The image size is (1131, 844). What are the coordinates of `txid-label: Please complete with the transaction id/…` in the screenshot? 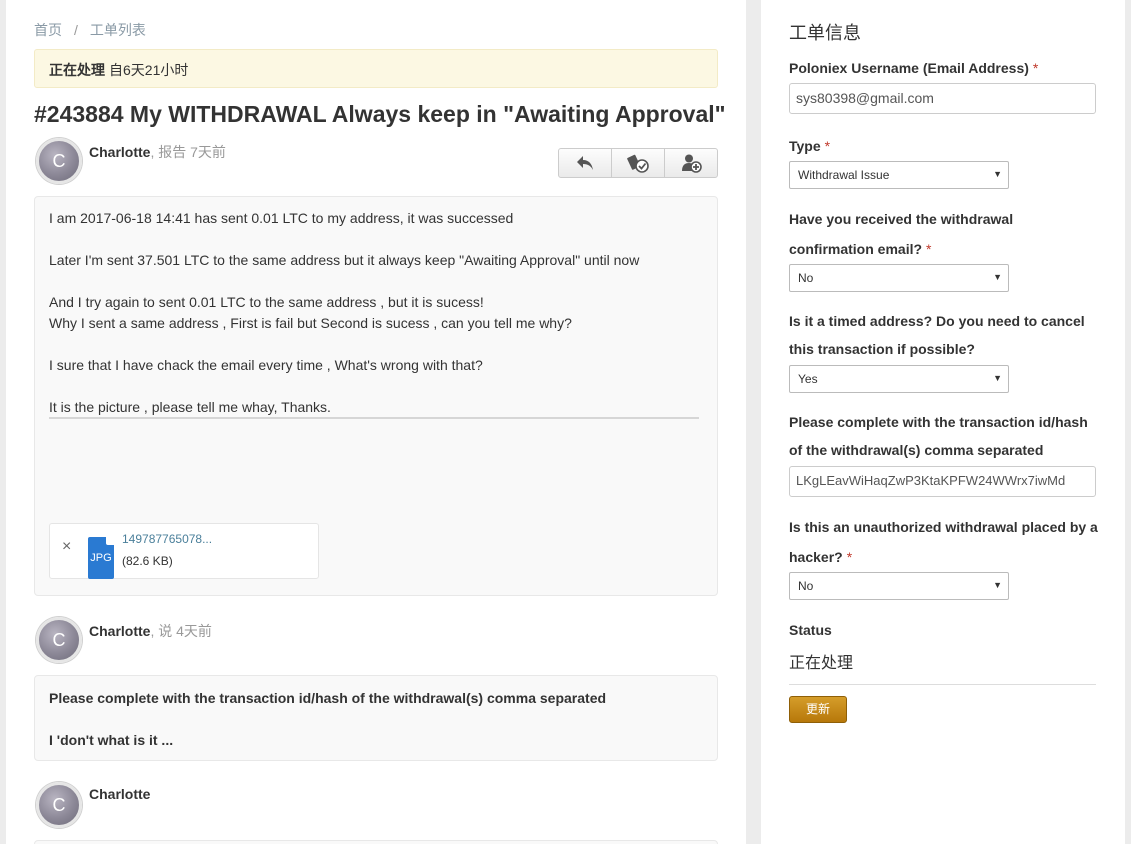 It's located at (938, 436).